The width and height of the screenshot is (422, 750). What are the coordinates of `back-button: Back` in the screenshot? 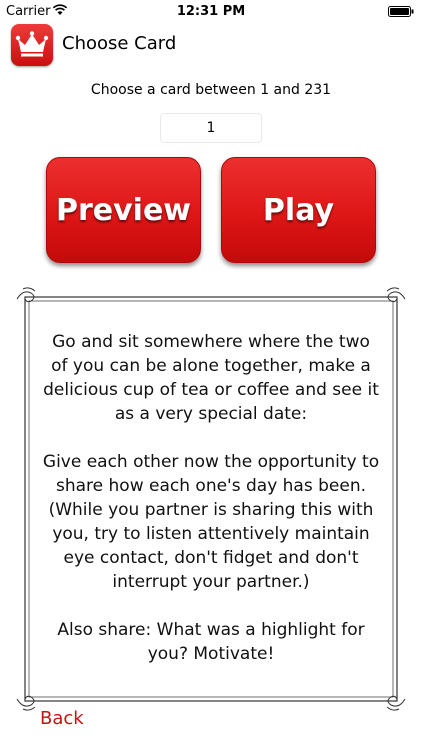 It's located at (62, 718).